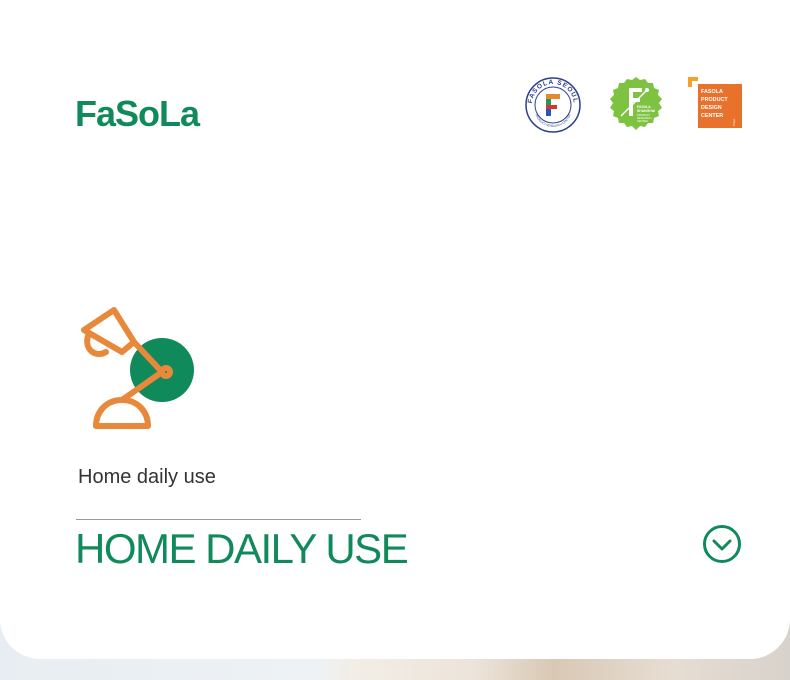 This screenshot has width=790, height=680. Describe the element at coordinates (711, 108) in the screenshot. I see `svg-text: DESIGN` at that location.